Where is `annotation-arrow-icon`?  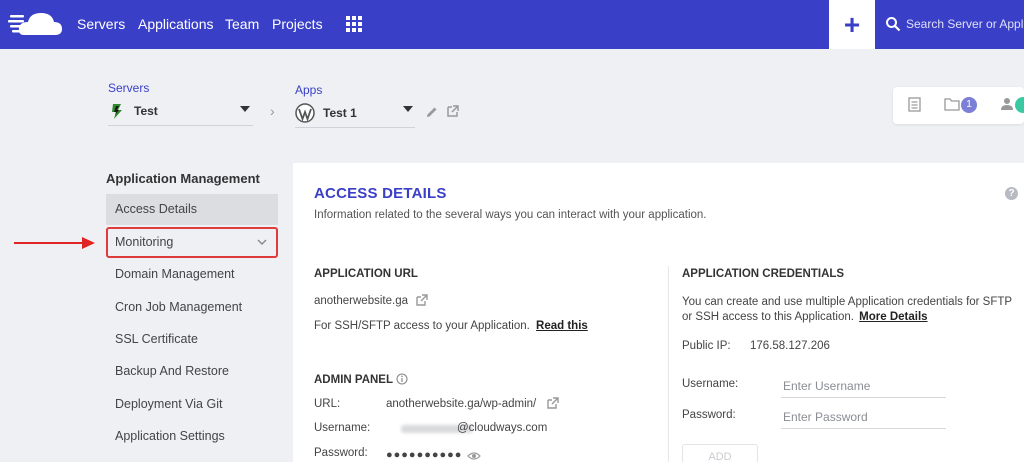 annotation-arrow-icon is located at coordinates (54, 243).